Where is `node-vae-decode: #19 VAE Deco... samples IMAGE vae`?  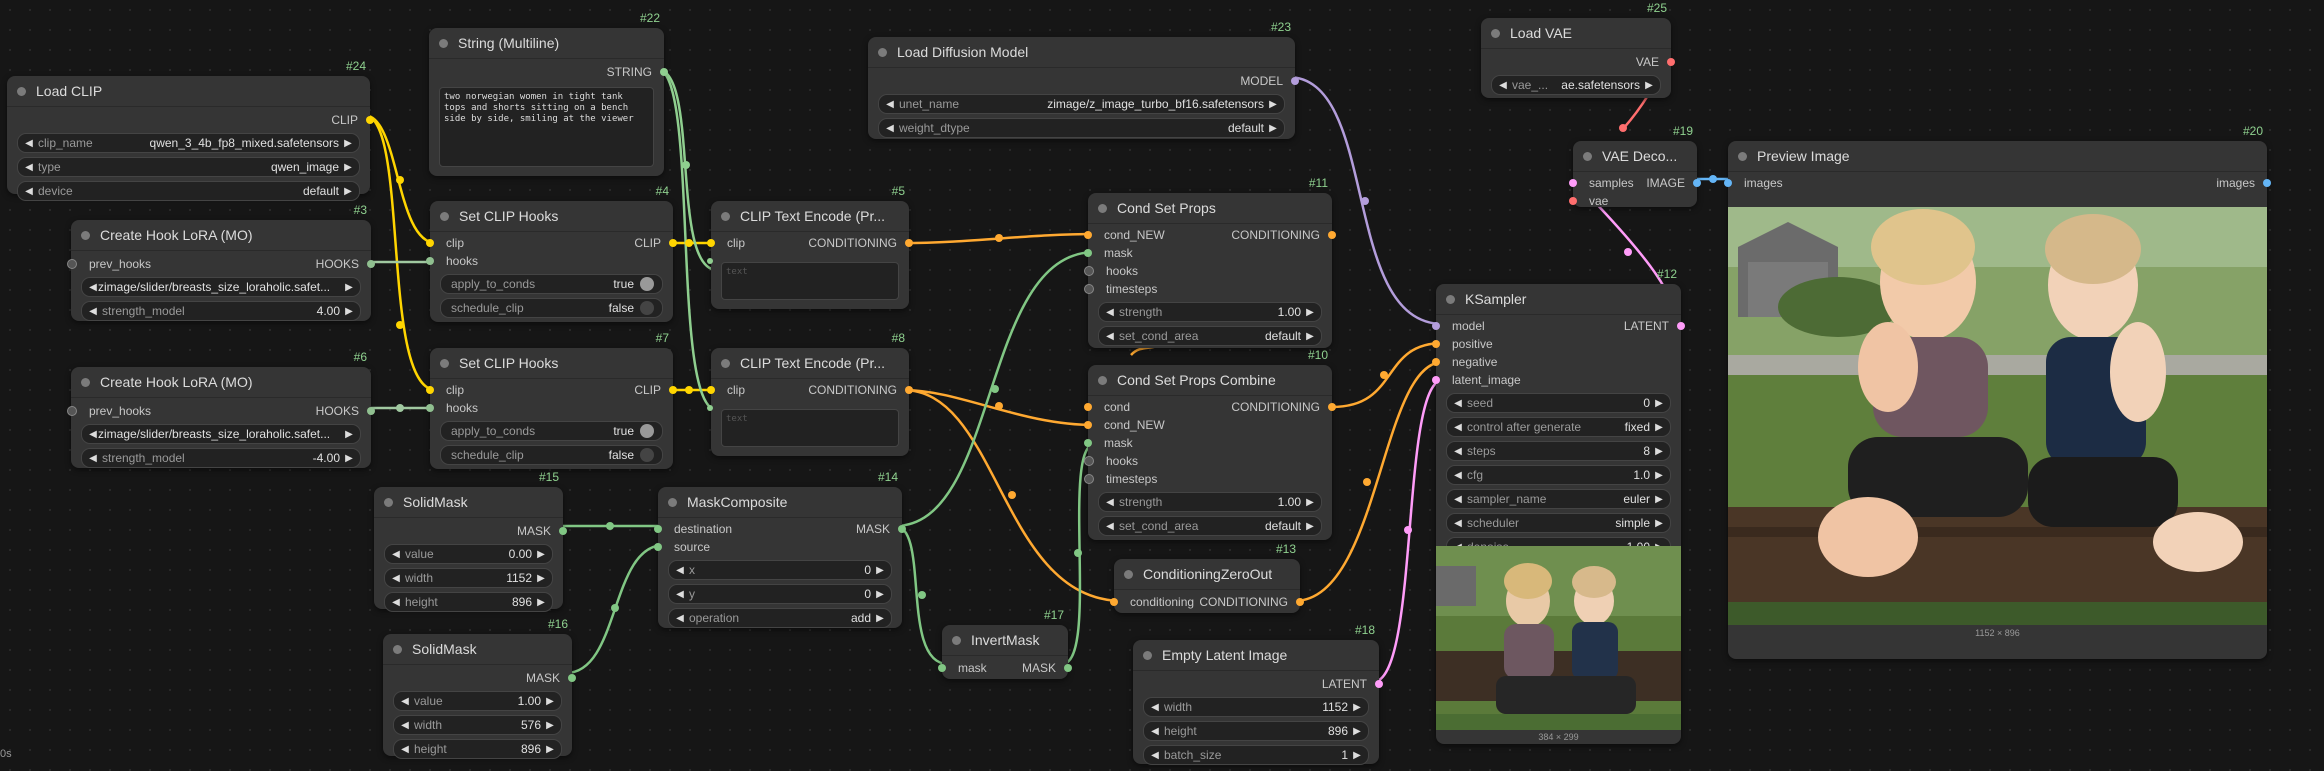
node-vae-decode: #19 VAE Deco... samples IMAGE vae is located at coordinates (1635, 166).